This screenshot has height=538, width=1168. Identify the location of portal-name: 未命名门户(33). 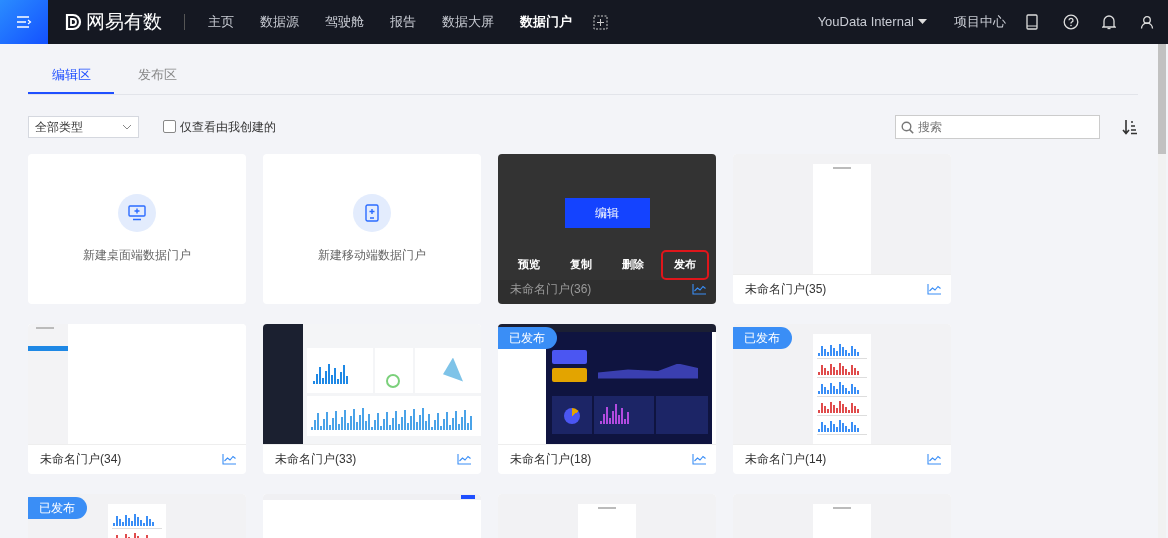
(316, 459).